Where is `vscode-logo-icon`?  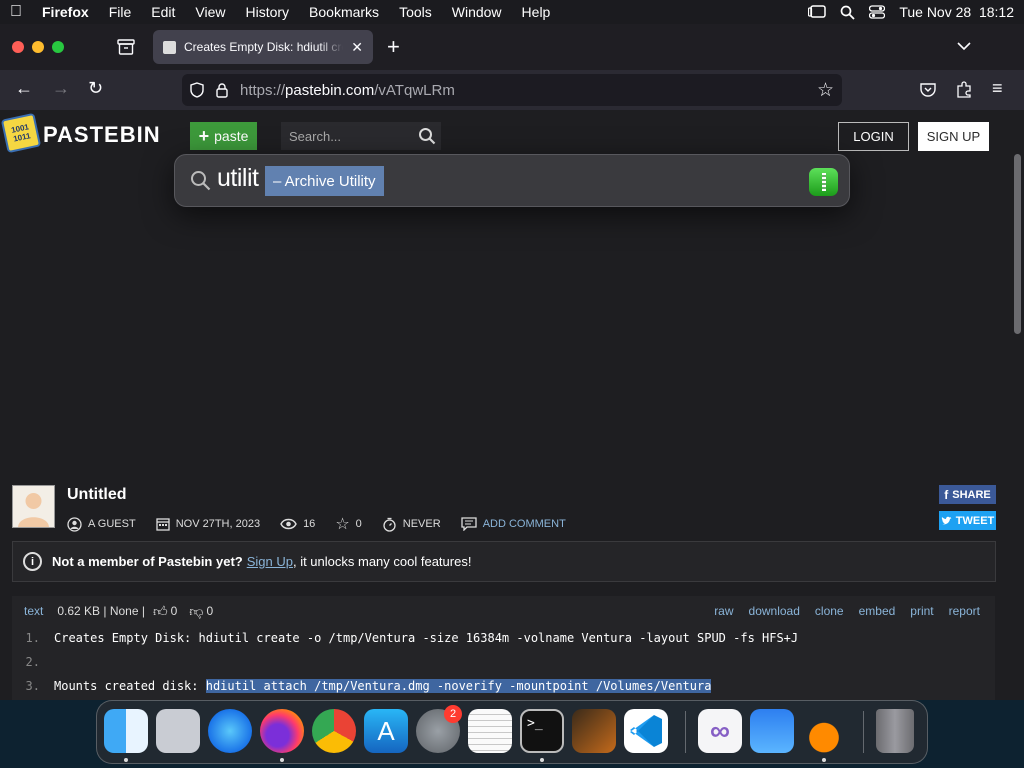 vscode-logo-icon is located at coordinates (646, 731).